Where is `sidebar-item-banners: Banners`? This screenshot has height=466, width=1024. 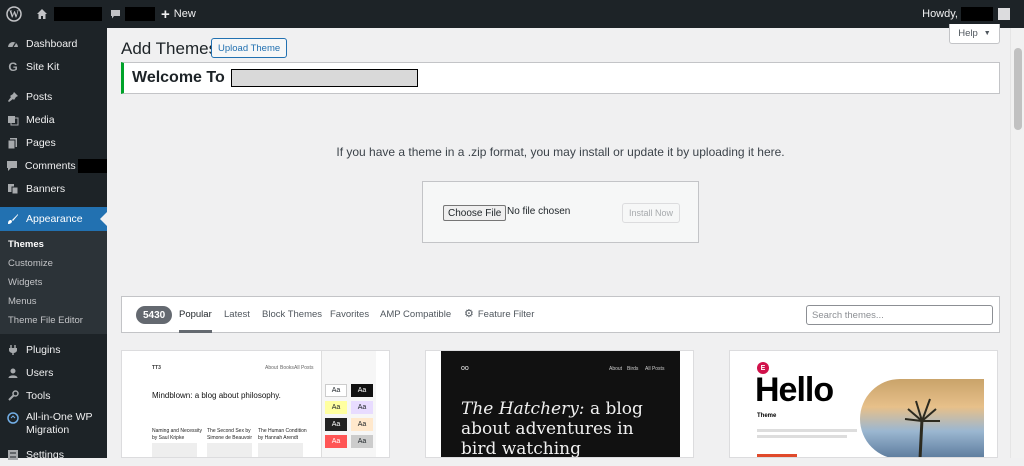
sidebar-item-banners: Banners is located at coordinates (53, 188).